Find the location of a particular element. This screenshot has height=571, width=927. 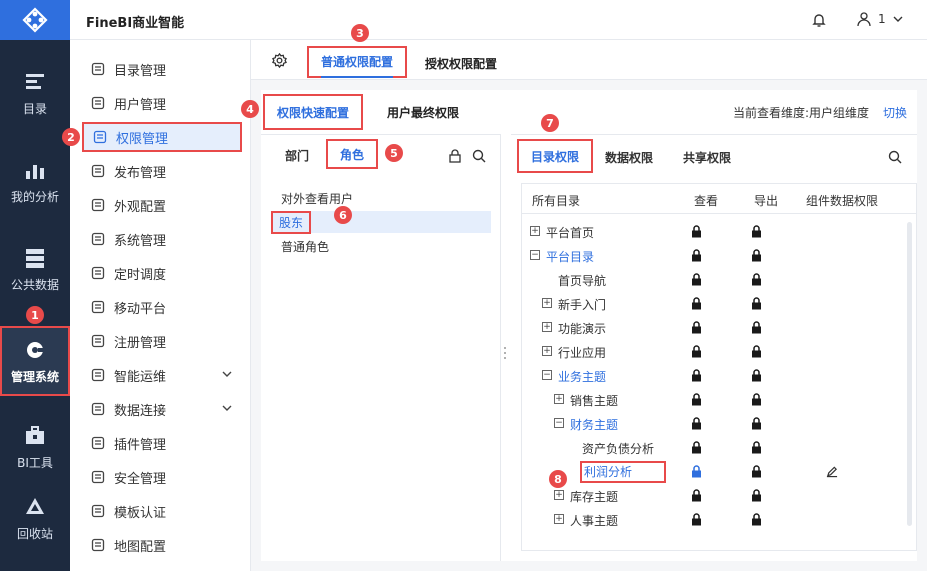

nav-management-system: 管理系统 is located at coordinates (35, 361).